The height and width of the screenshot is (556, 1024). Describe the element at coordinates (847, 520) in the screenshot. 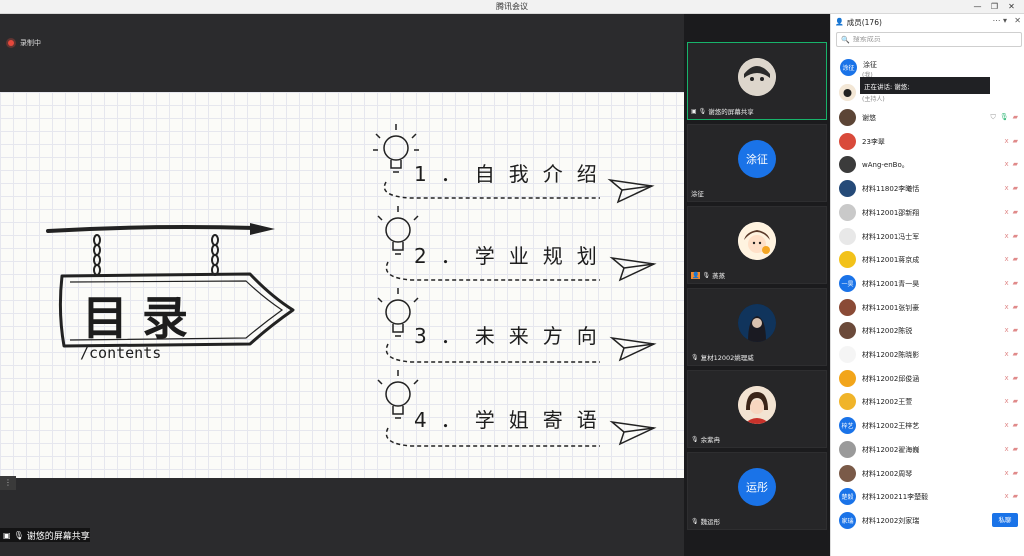

I see `avatar: 家瑞` at that location.